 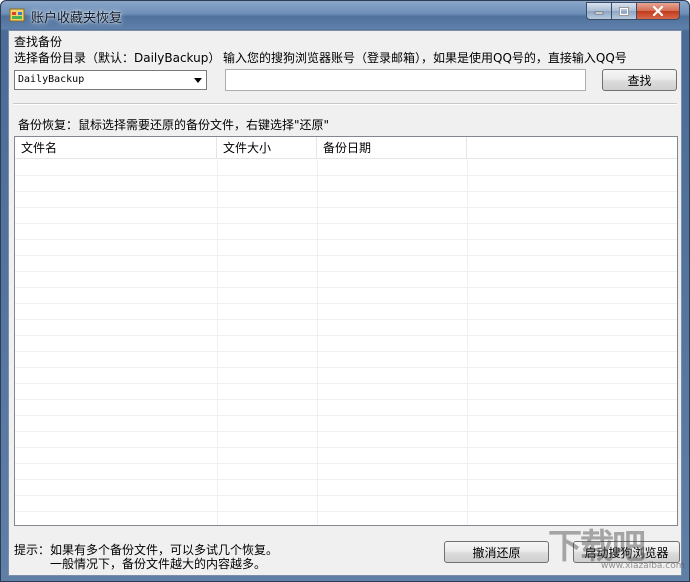 I want to click on column-header-filename: 文件名, so click(x=116, y=148).